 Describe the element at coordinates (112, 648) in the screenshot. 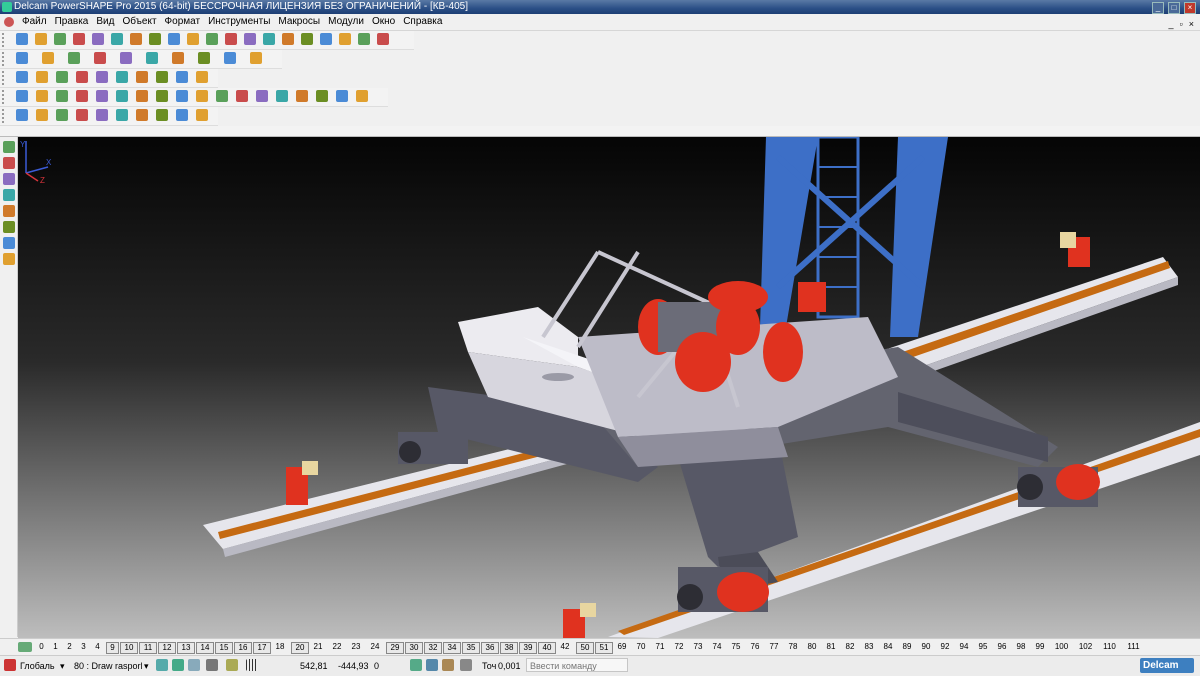

I see `level-button: 9` at that location.